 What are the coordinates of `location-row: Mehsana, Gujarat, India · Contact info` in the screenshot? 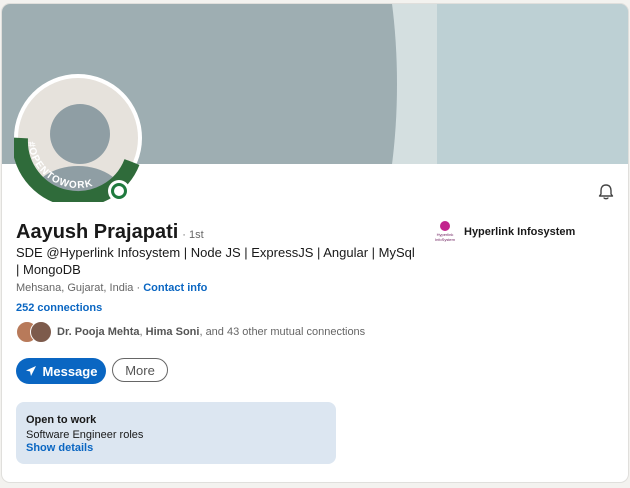 It's located at (111, 288).